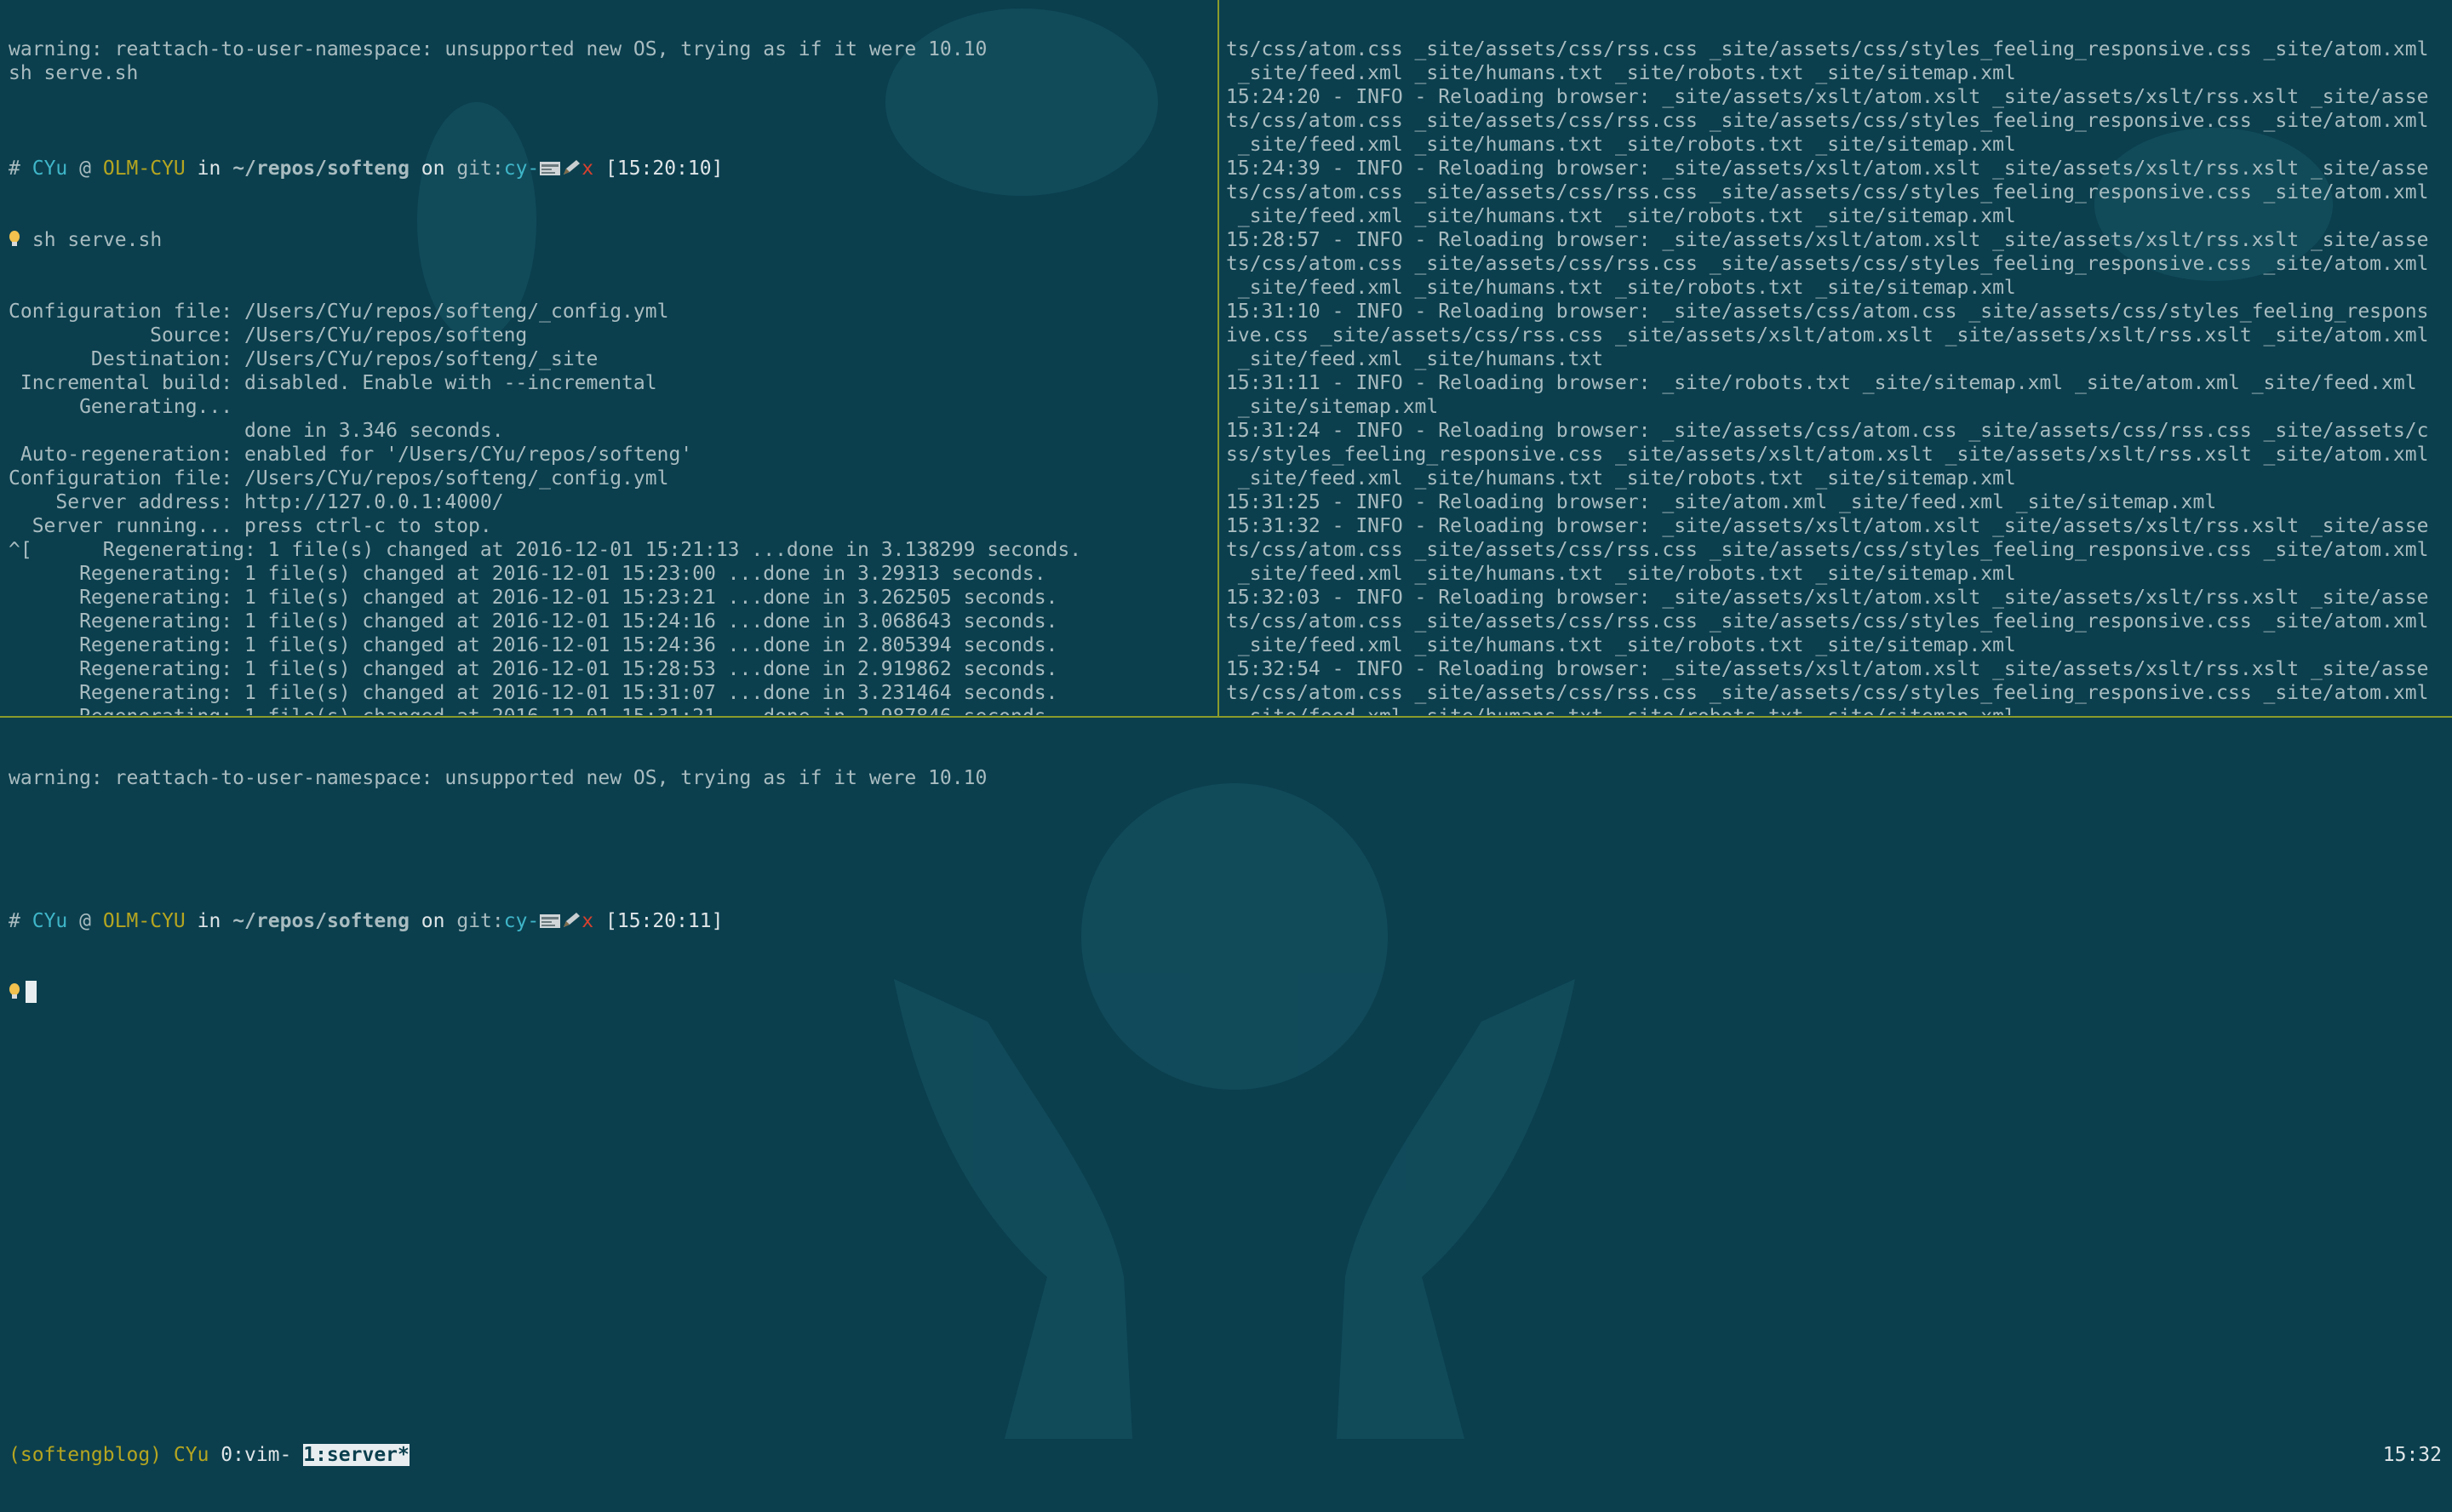 This screenshot has width=2452, height=1512. What do you see at coordinates (2412, 1455) in the screenshot?
I see `status-clock: 15:32` at bounding box center [2412, 1455].